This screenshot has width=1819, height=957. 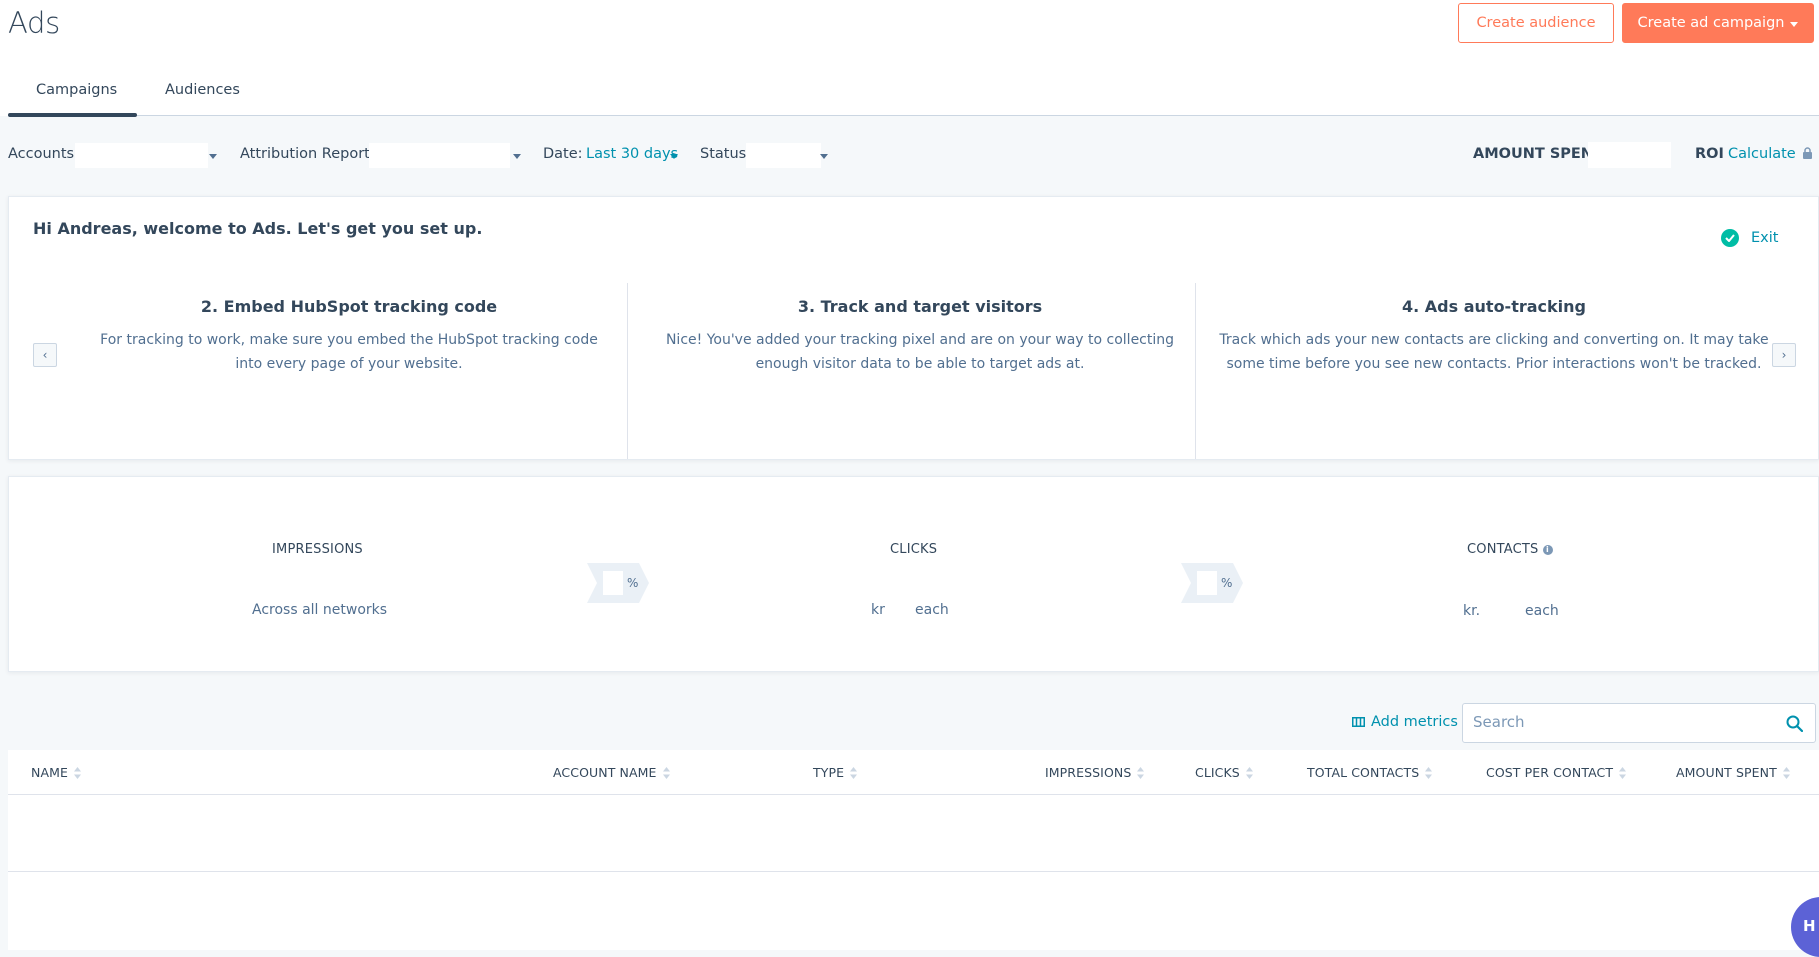 What do you see at coordinates (1472, 611) in the screenshot?
I see `contacts-currency: kr.` at bounding box center [1472, 611].